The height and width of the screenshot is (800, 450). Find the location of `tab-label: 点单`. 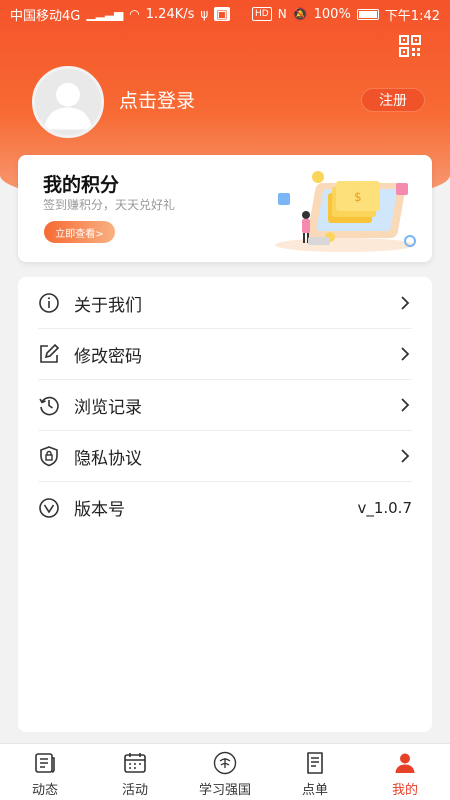

tab-label: 点单 is located at coordinates (314, 790).